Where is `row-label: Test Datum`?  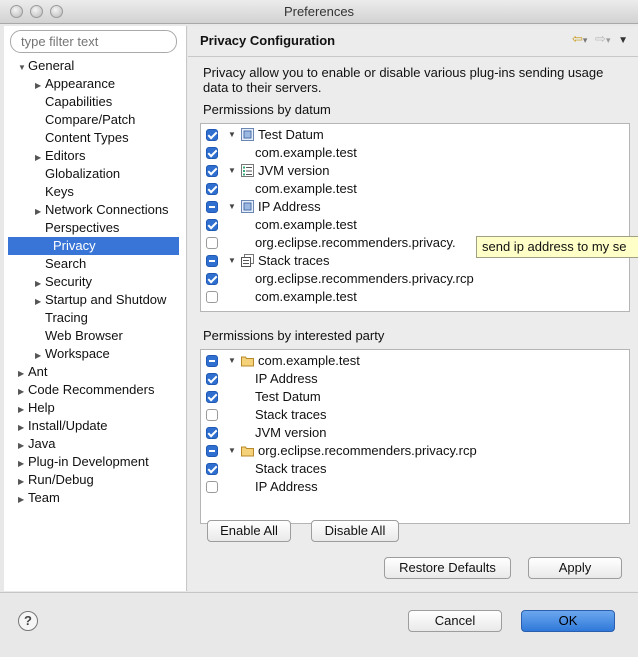 row-label: Test Datum is located at coordinates (288, 396).